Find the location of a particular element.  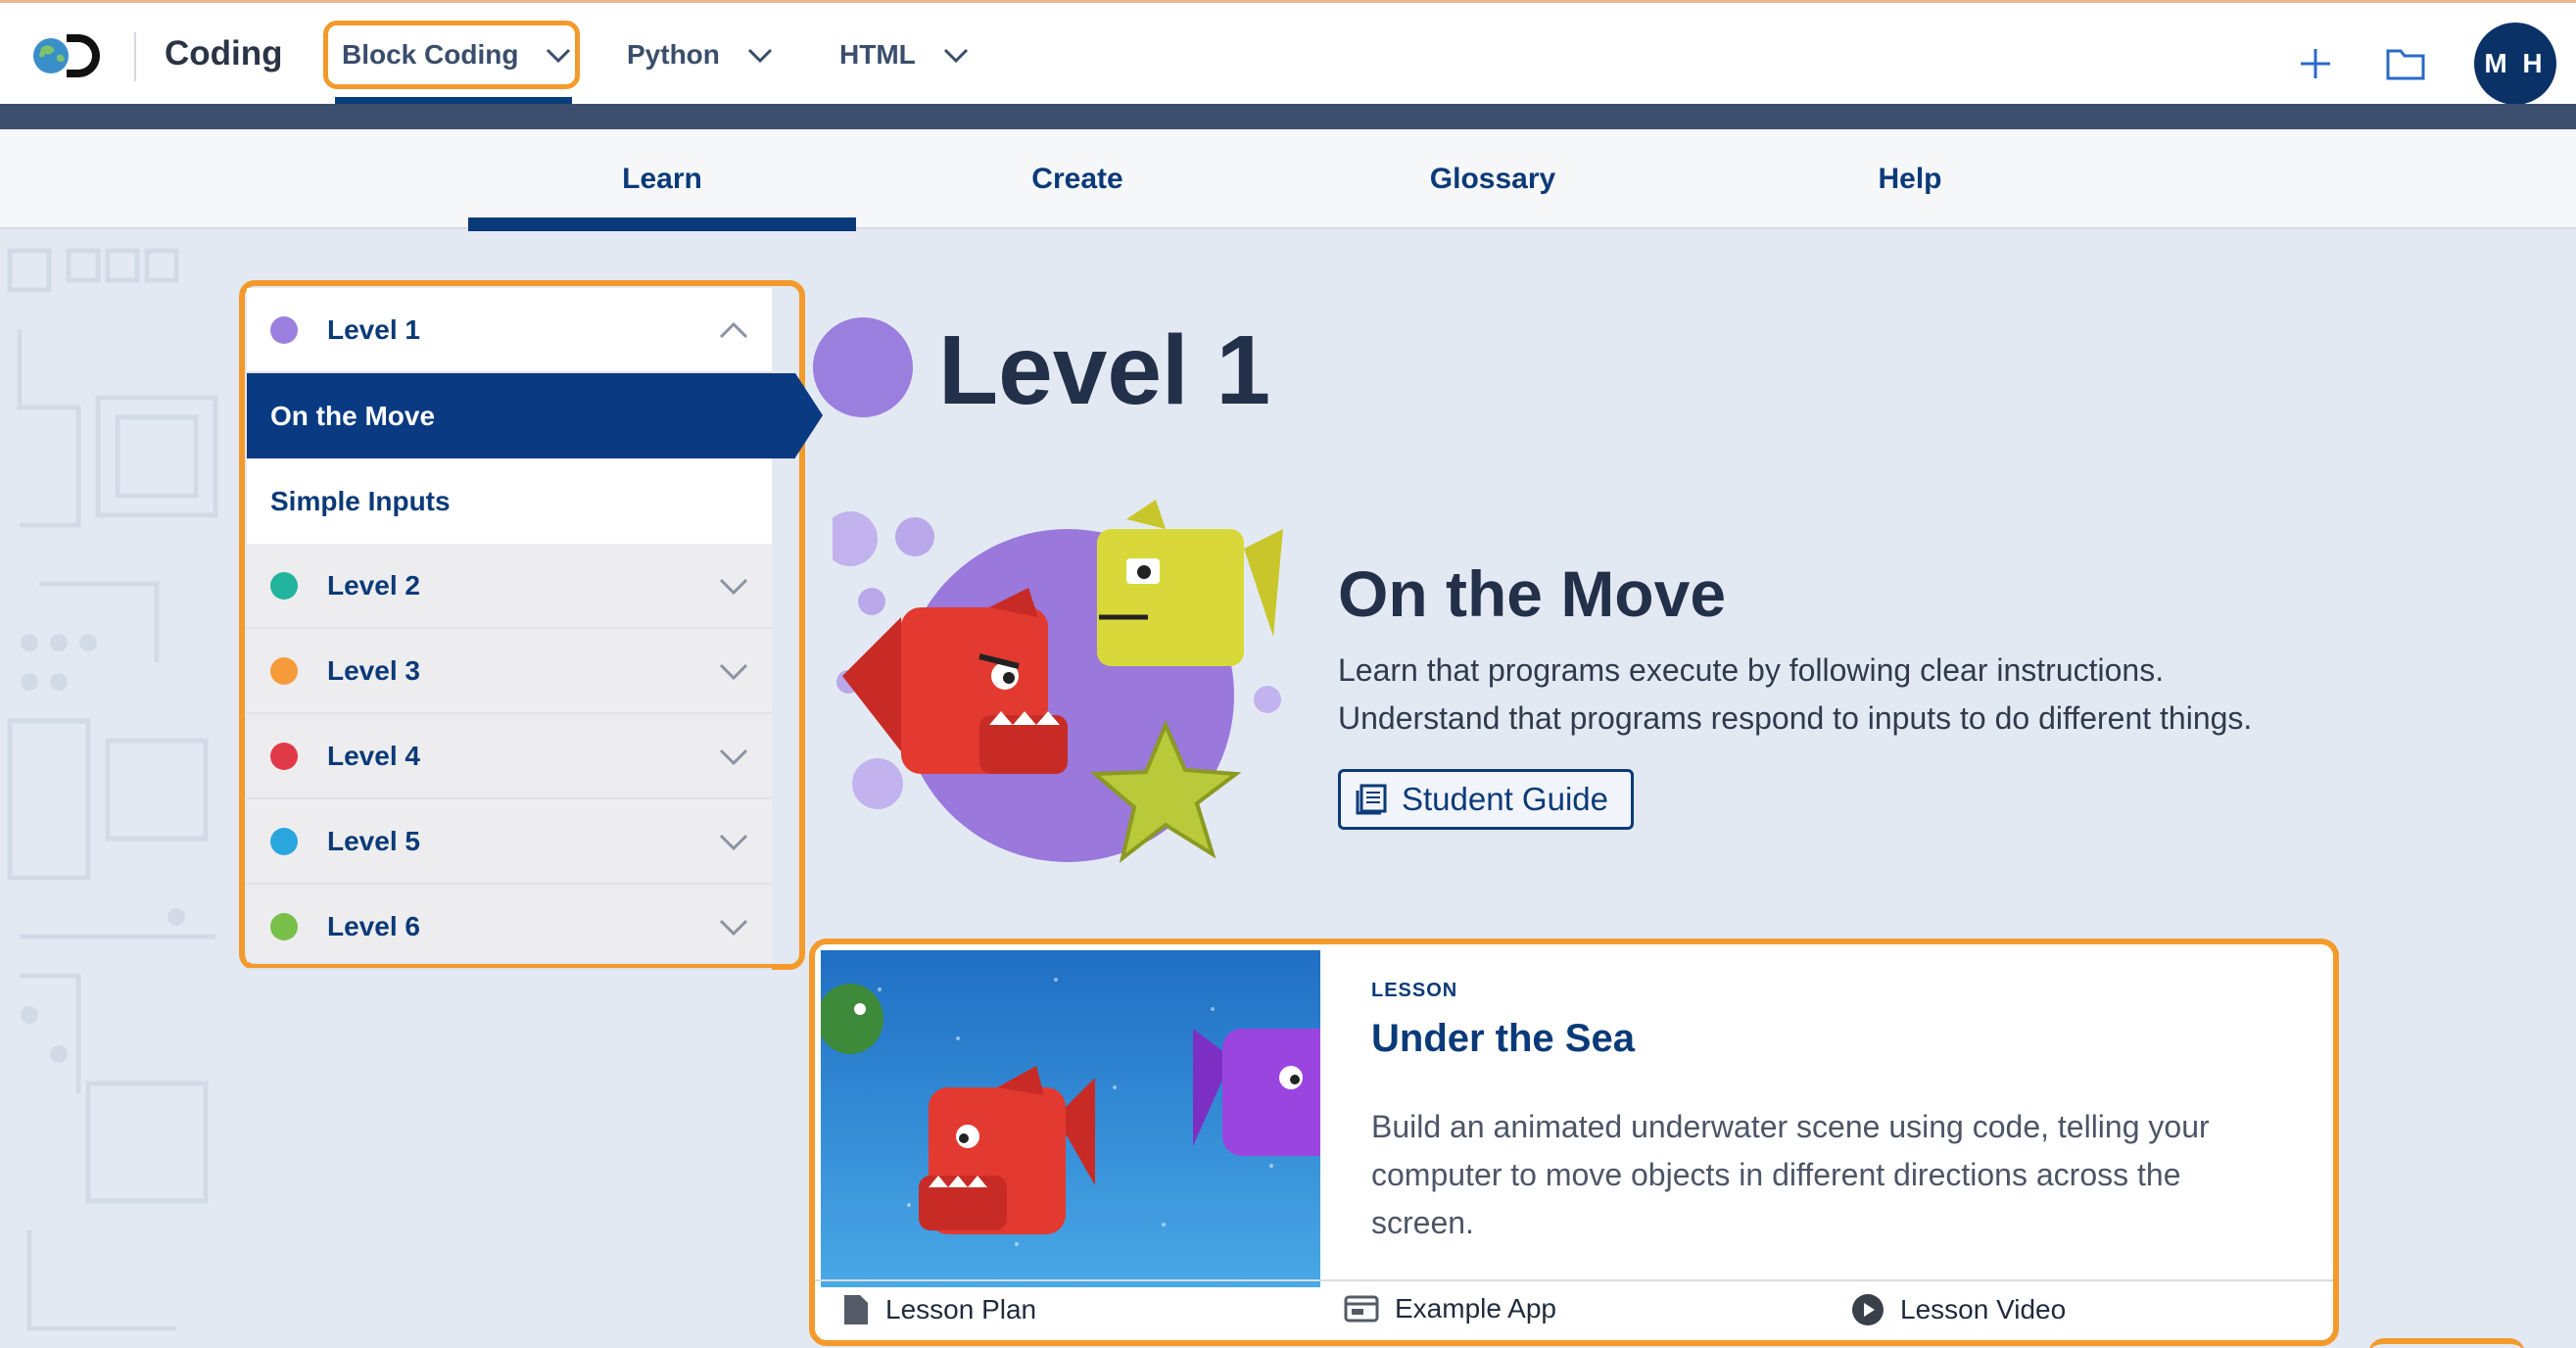

example-app-link: Example App is located at coordinates (1450, 1308).